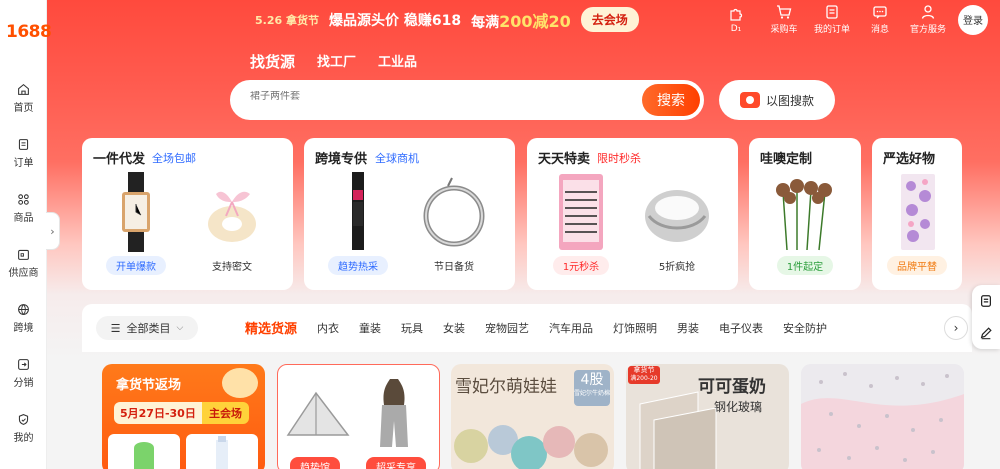  I want to click on all-categories-label: 全部类目, so click(148, 328).